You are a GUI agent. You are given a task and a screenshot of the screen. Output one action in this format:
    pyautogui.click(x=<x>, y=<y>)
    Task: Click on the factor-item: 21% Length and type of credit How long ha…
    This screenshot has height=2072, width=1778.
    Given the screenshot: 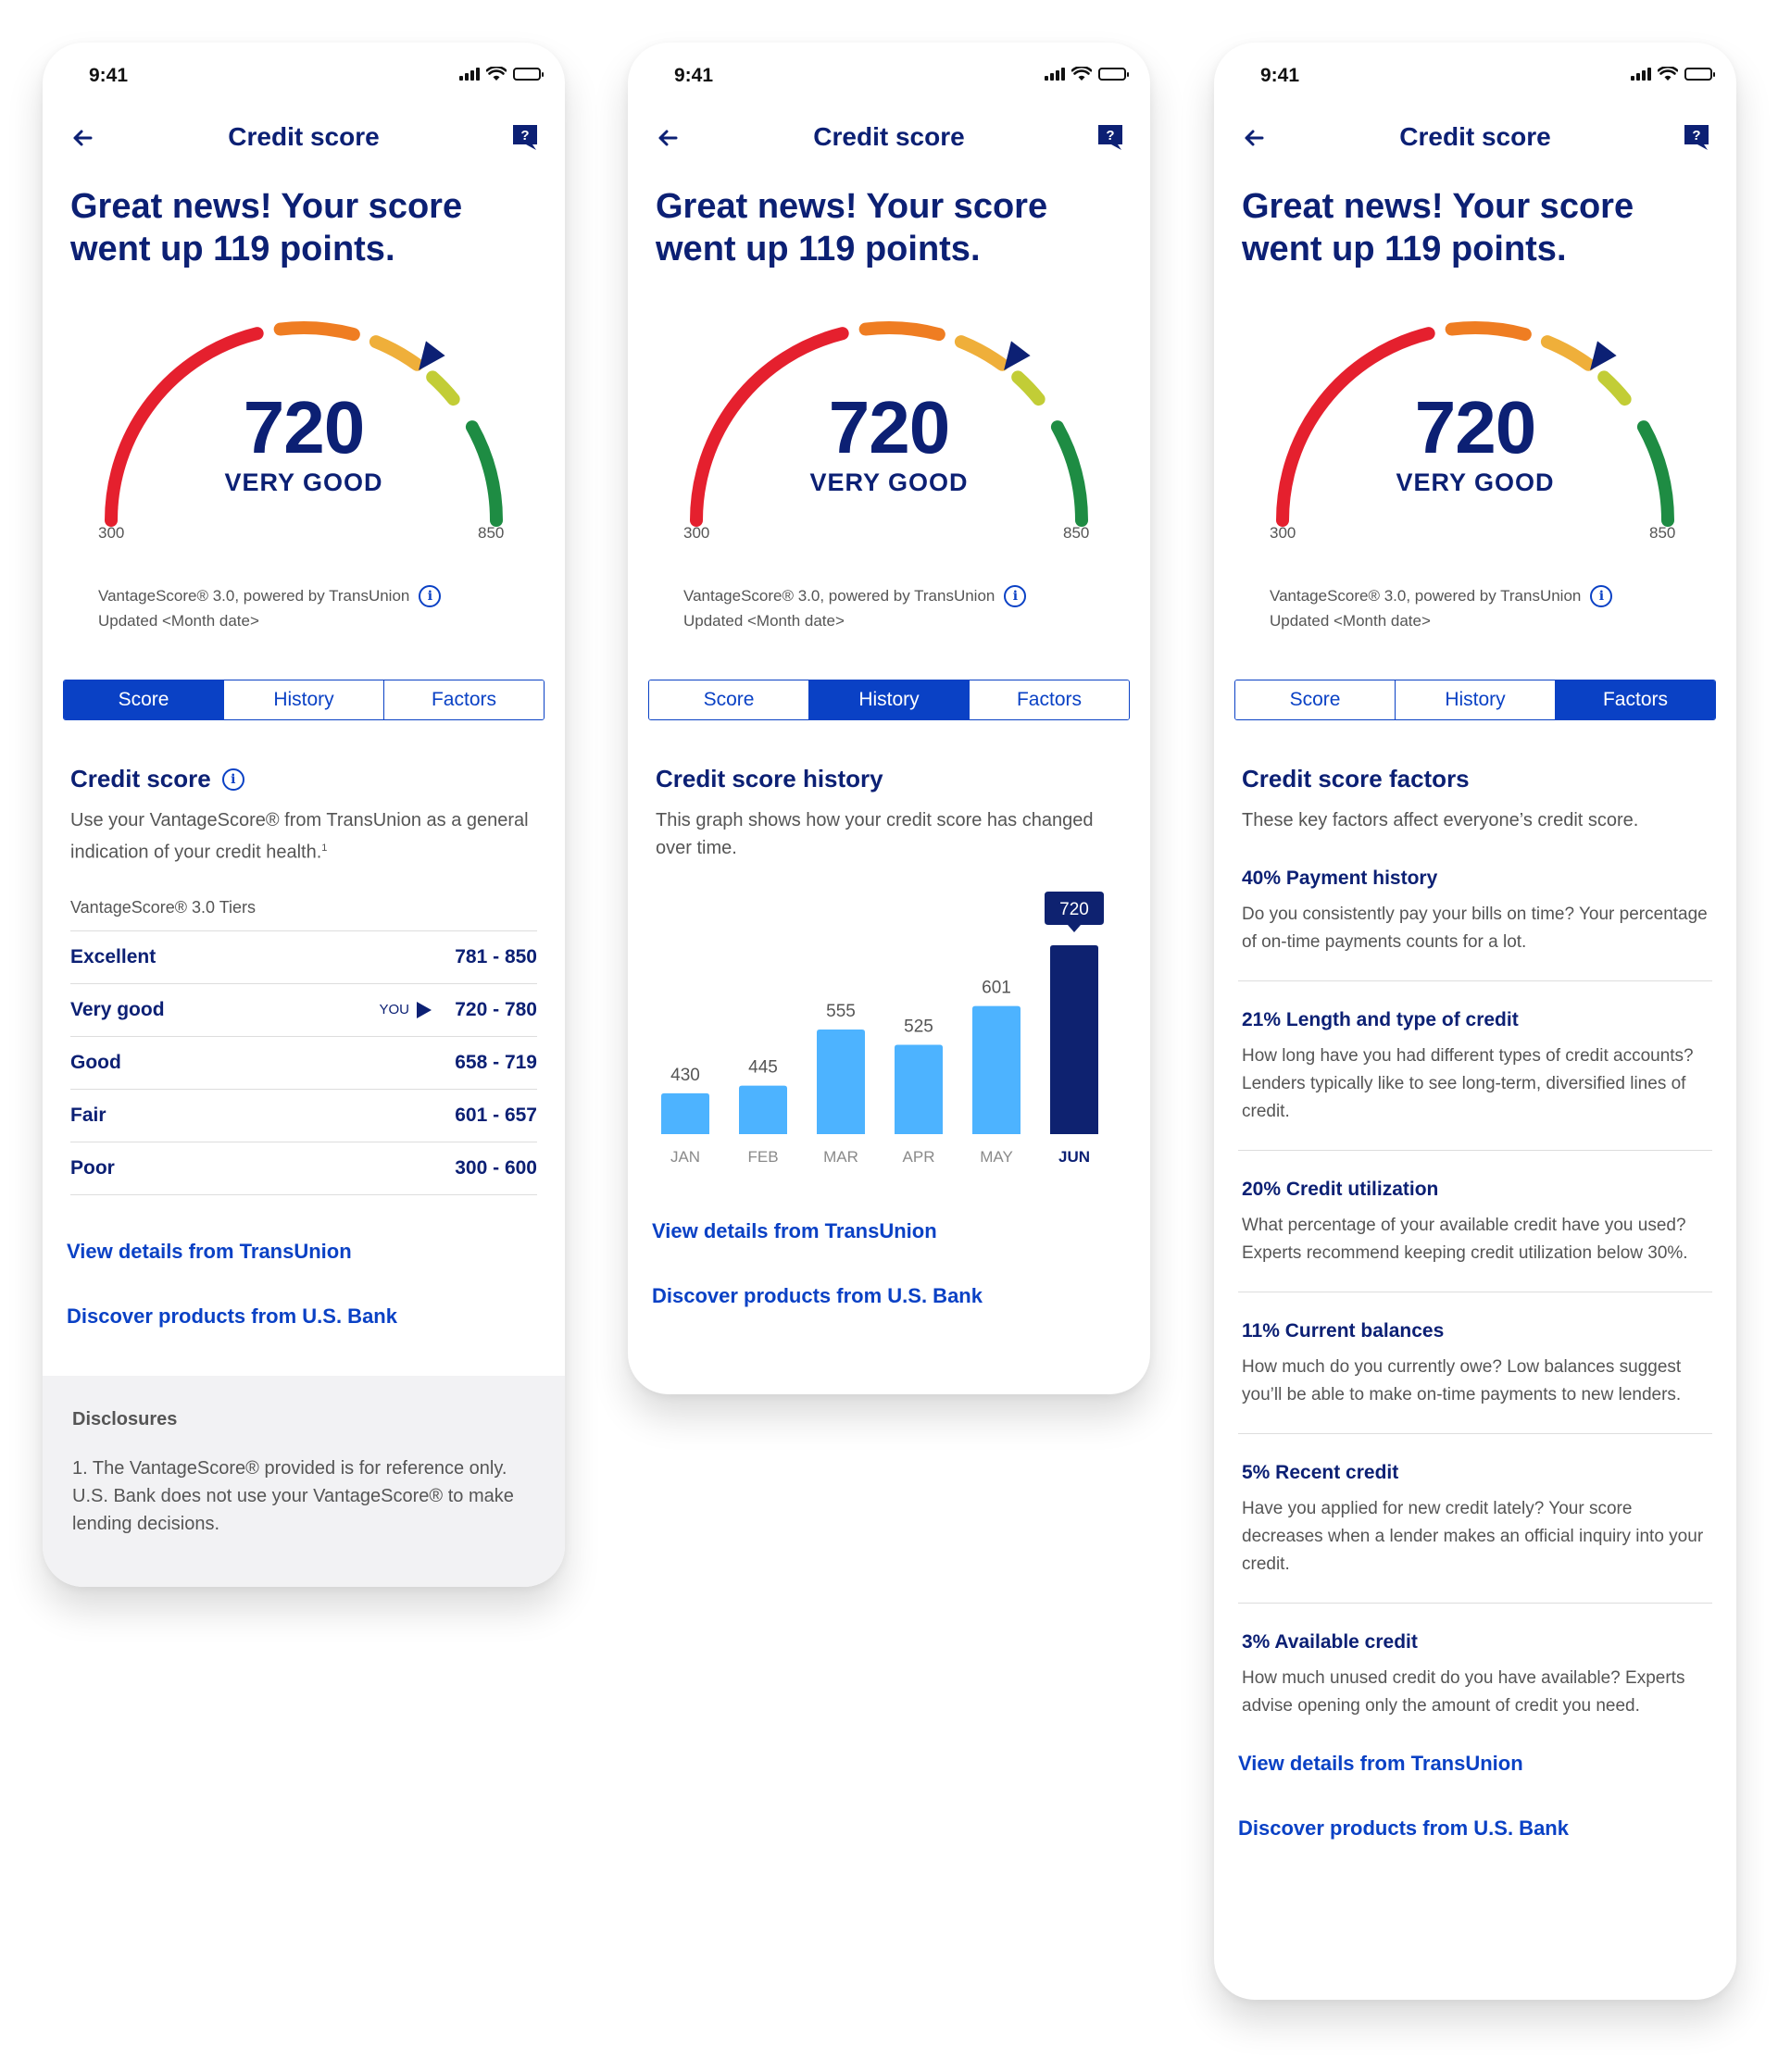 What is the action you would take?
    pyautogui.click(x=1468, y=1065)
    